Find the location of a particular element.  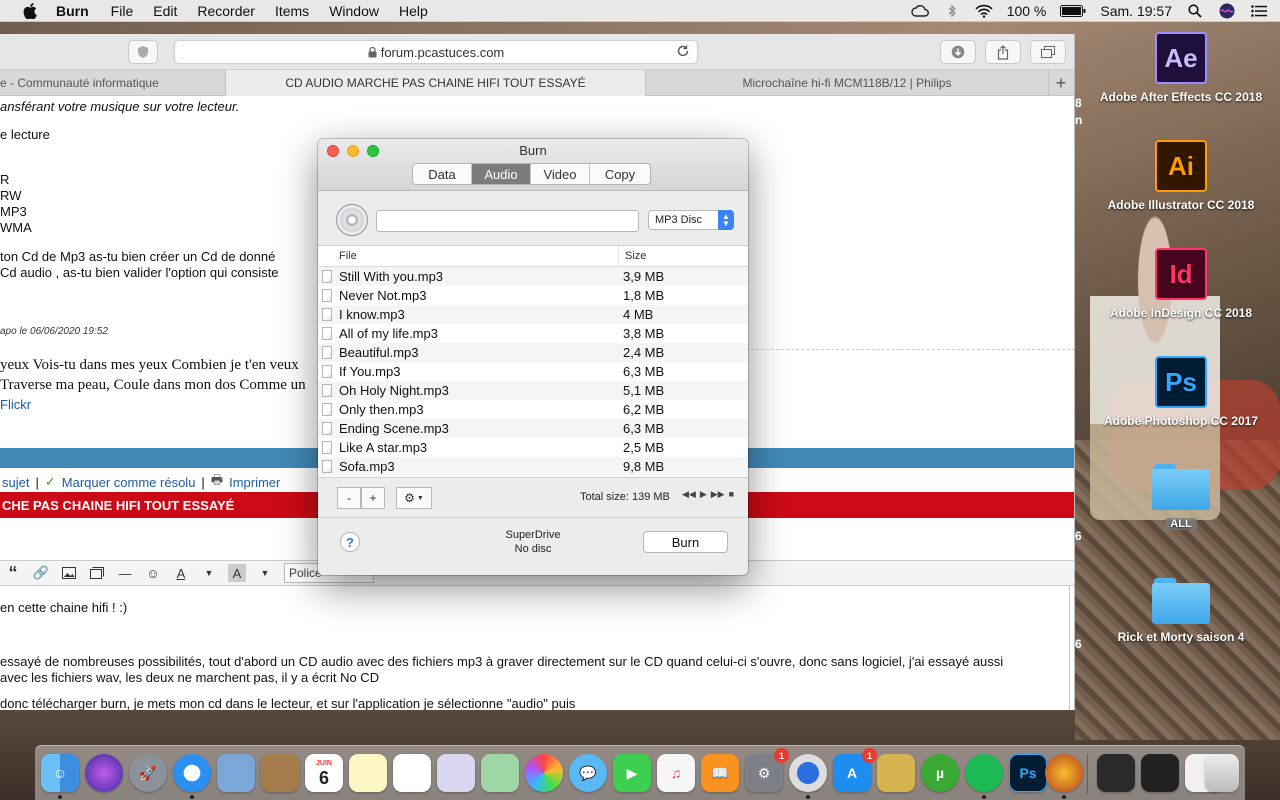

smiley-icon: ☺ is located at coordinates (153, 573).